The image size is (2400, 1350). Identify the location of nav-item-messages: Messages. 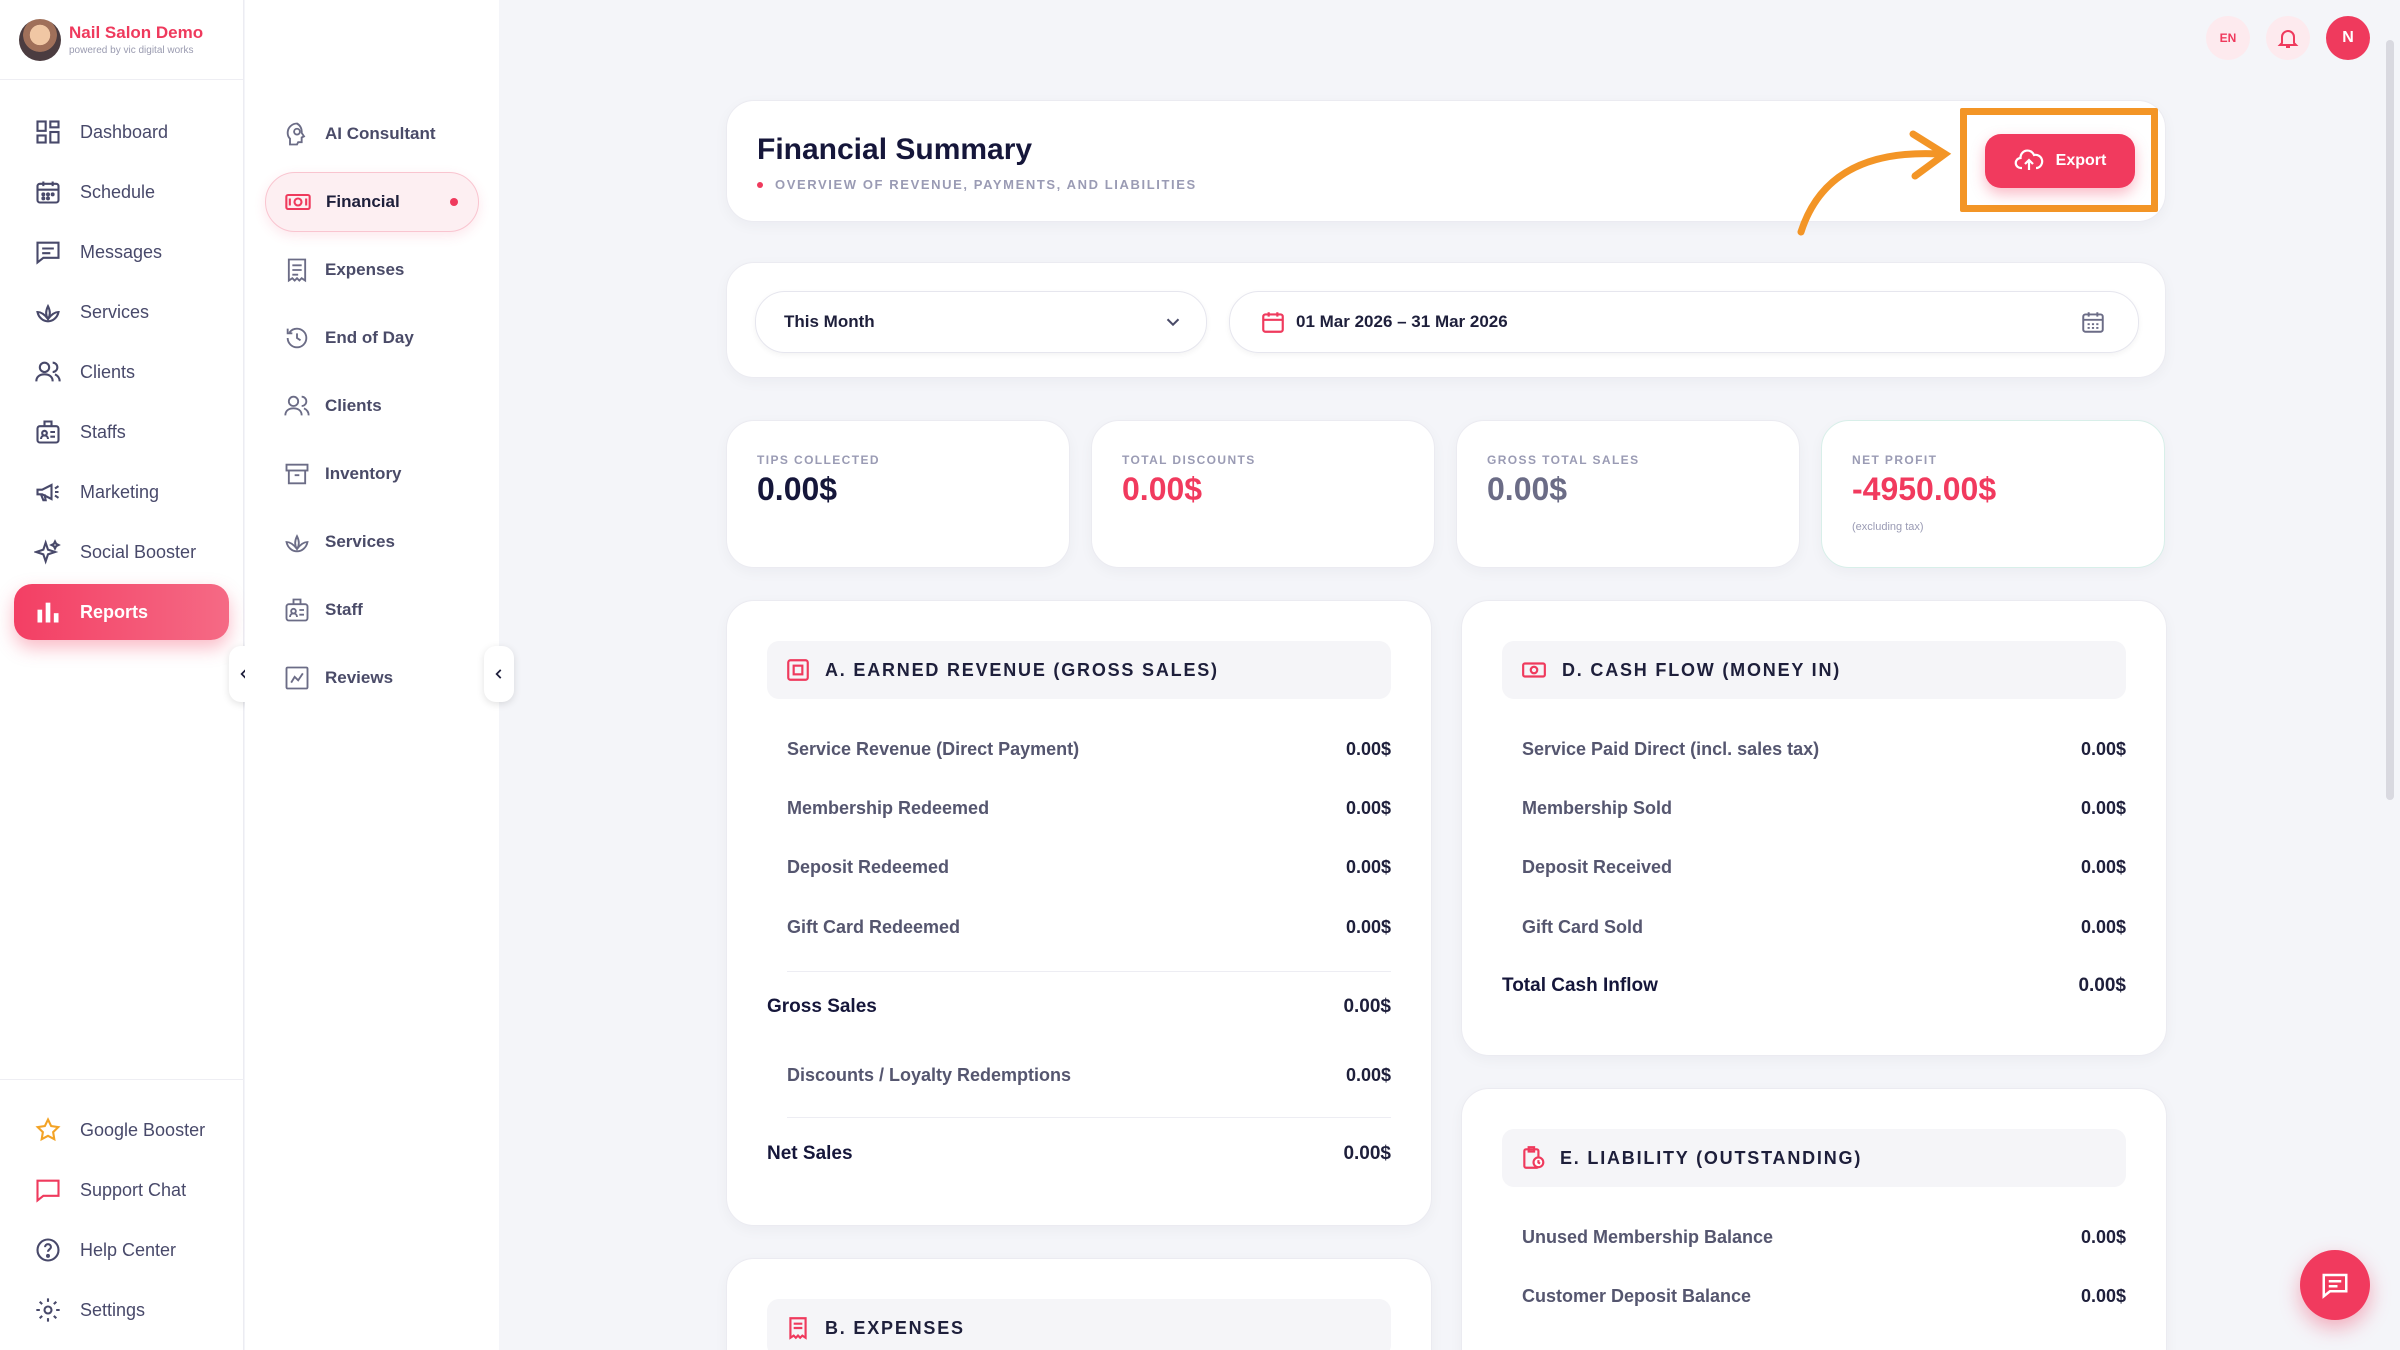
(121, 252).